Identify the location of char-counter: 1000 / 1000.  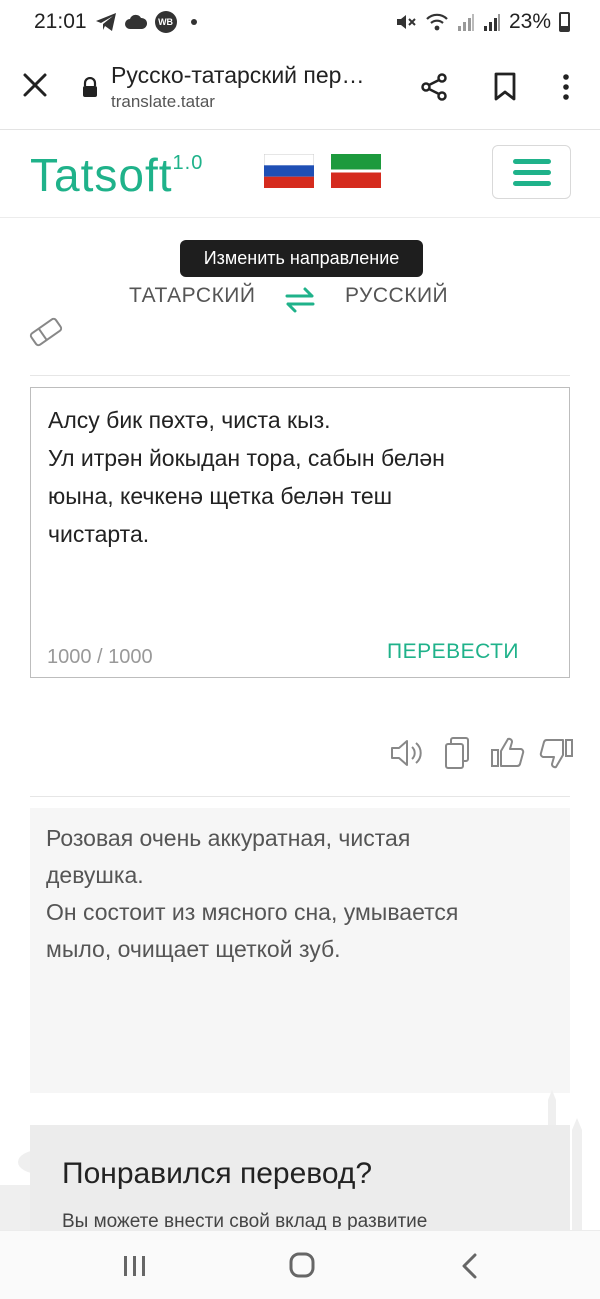
(100, 657).